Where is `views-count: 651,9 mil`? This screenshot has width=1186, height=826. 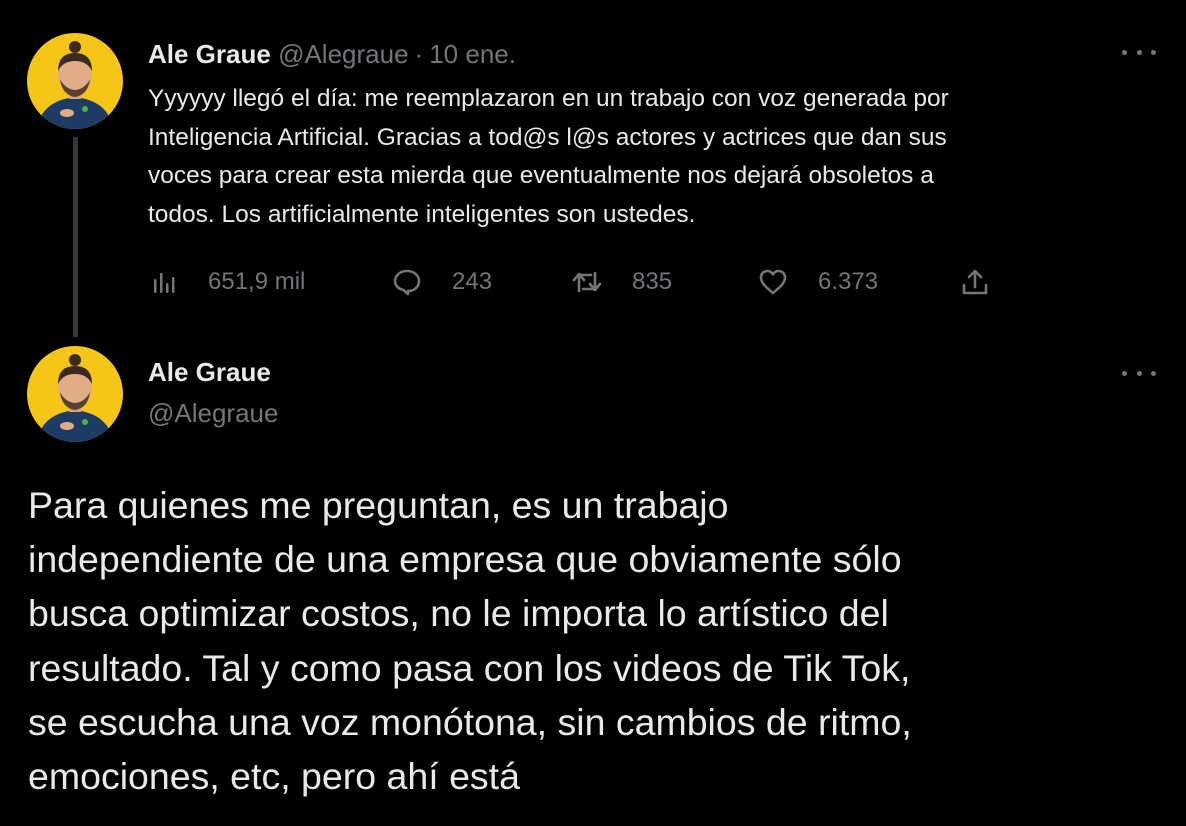 views-count: 651,9 mil is located at coordinates (257, 281).